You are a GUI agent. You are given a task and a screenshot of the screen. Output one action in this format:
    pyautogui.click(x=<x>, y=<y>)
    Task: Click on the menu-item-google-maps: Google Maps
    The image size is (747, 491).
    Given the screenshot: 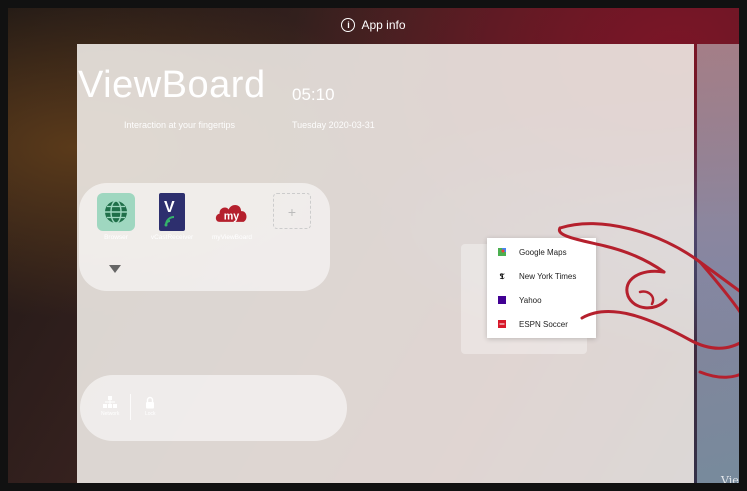 What is the action you would take?
    pyautogui.click(x=541, y=252)
    